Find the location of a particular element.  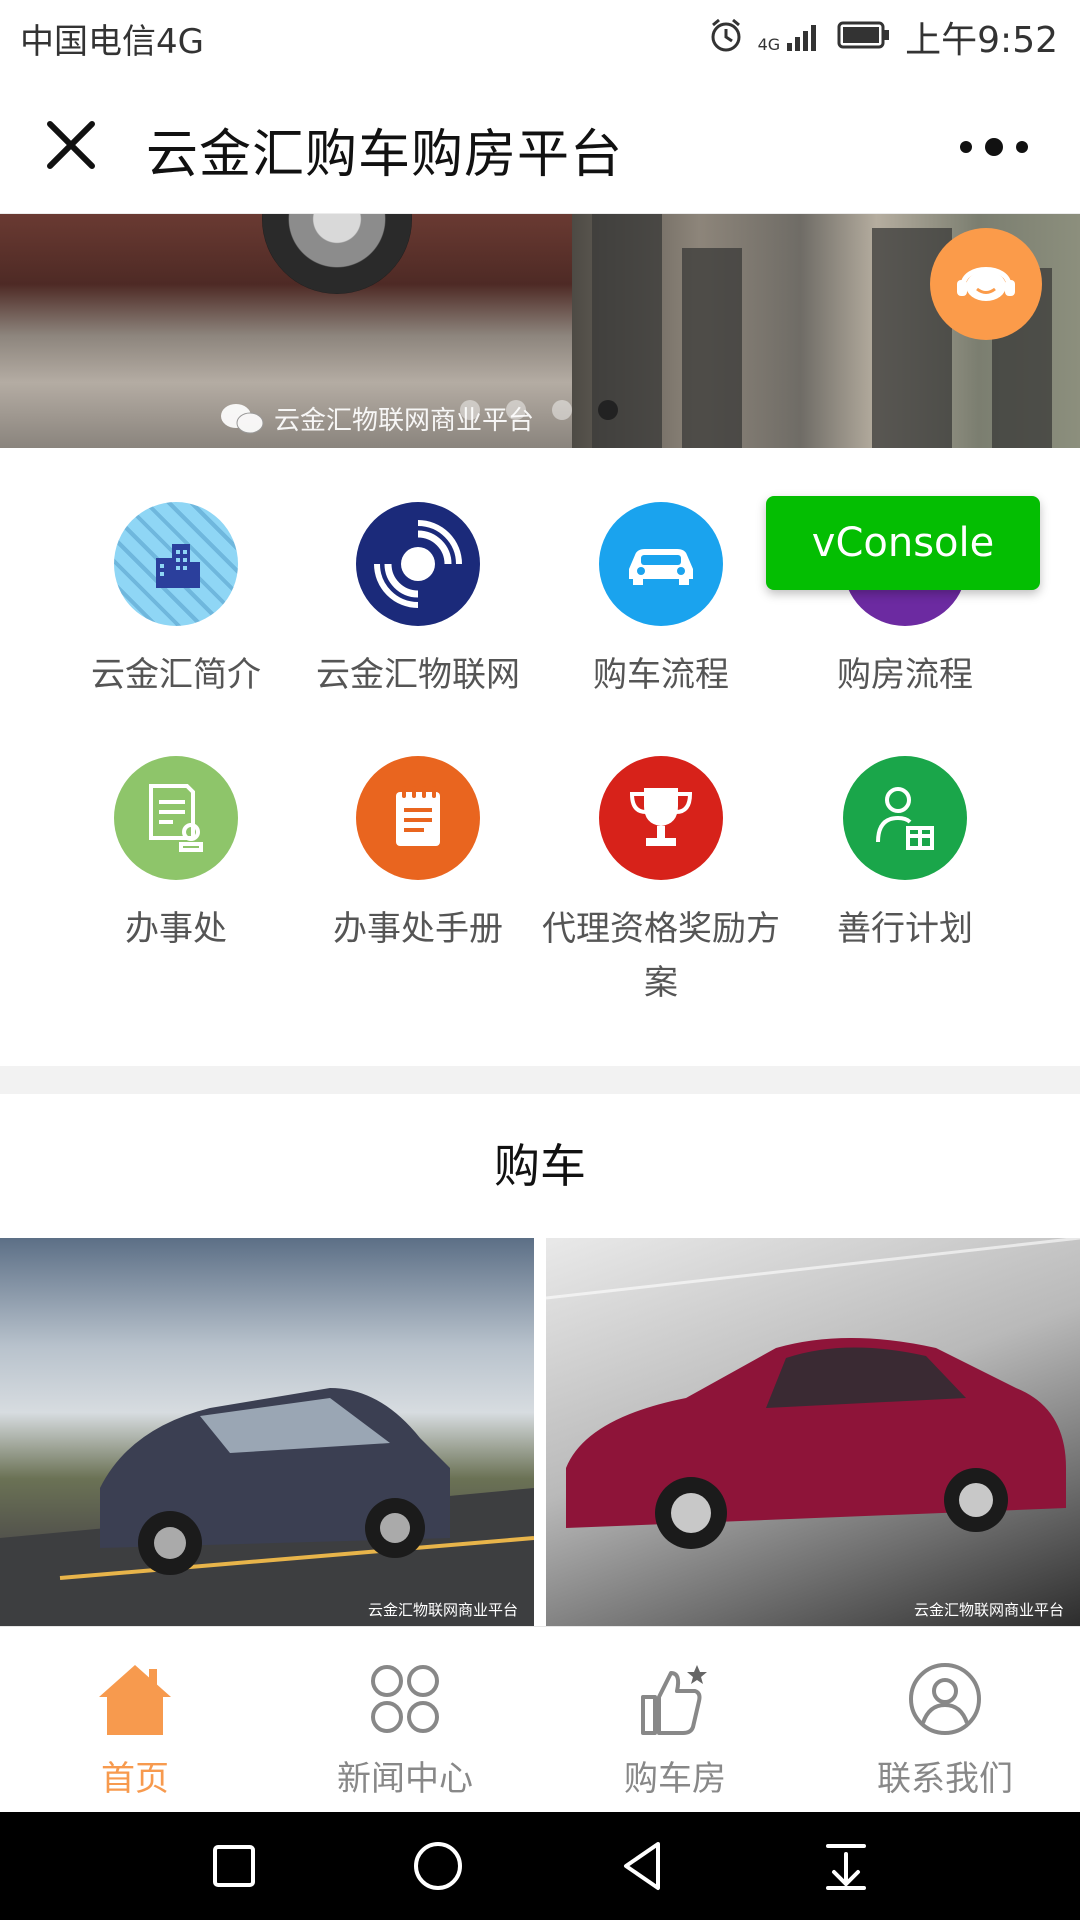

tab-contact: 联系我们 is located at coordinates (945, 1720).